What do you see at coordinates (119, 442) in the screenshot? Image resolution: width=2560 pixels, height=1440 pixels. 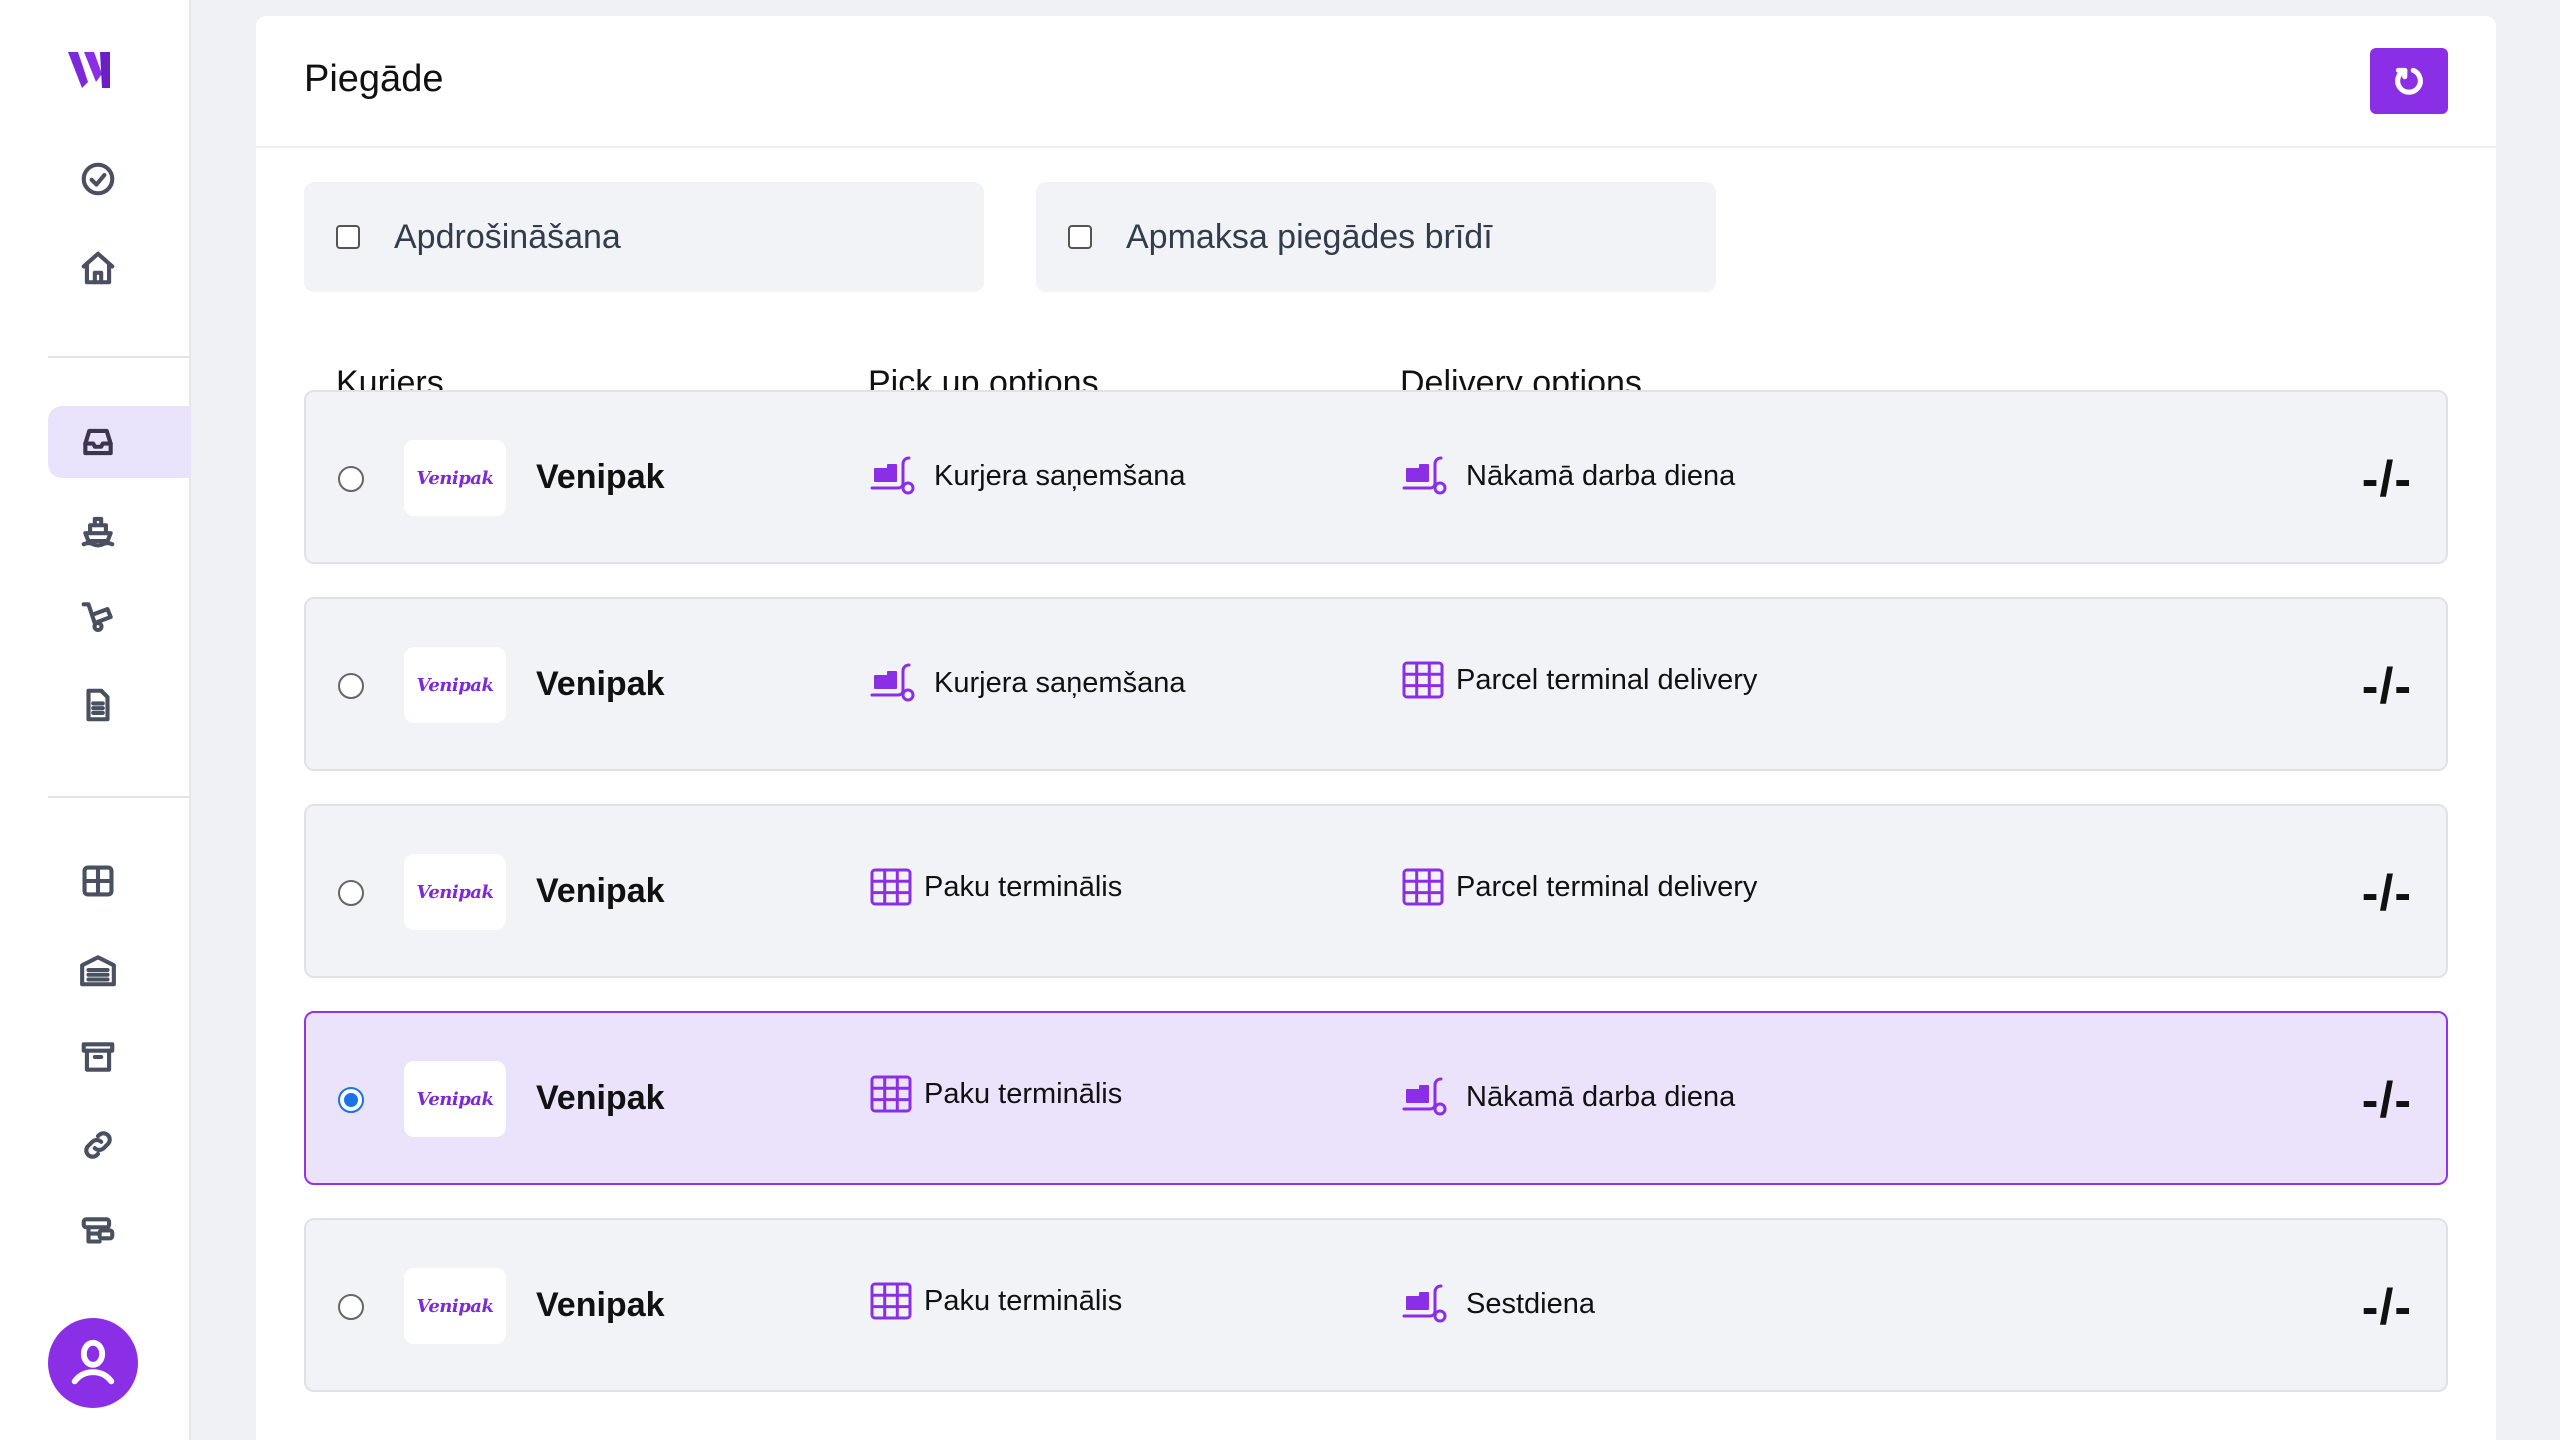 I see `sidebar-item-inbox` at bounding box center [119, 442].